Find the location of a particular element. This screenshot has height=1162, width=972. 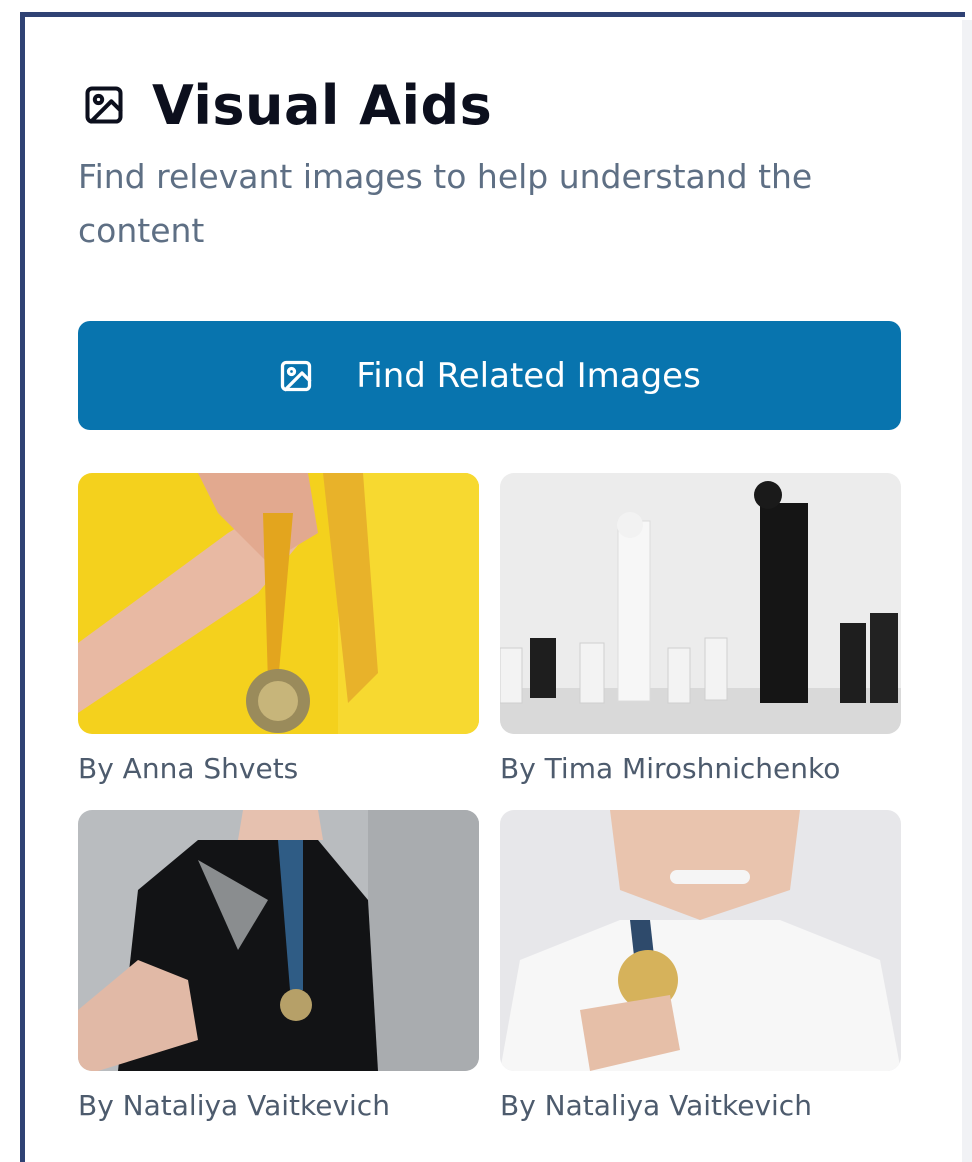

find-related-images-button: Find Related Images is located at coordinates (489, 375).